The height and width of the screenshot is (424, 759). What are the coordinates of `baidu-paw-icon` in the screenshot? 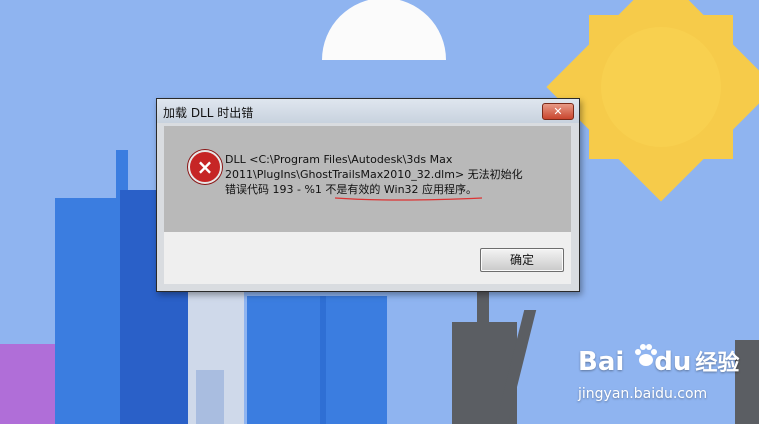 It's located at (646, 355).